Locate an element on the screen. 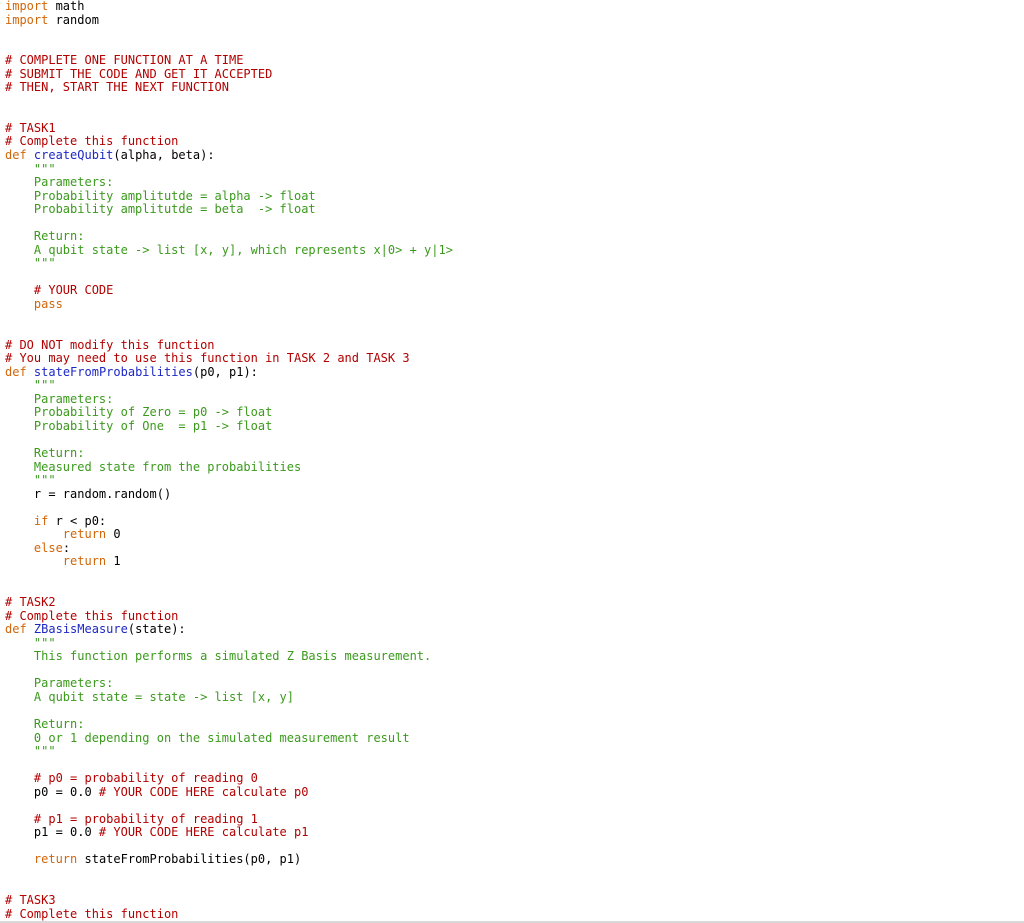 The height and width of the screenshot is (923, 1024). code-token: Probability amplitutde = beta -> float is located at coordinates (160, 209).